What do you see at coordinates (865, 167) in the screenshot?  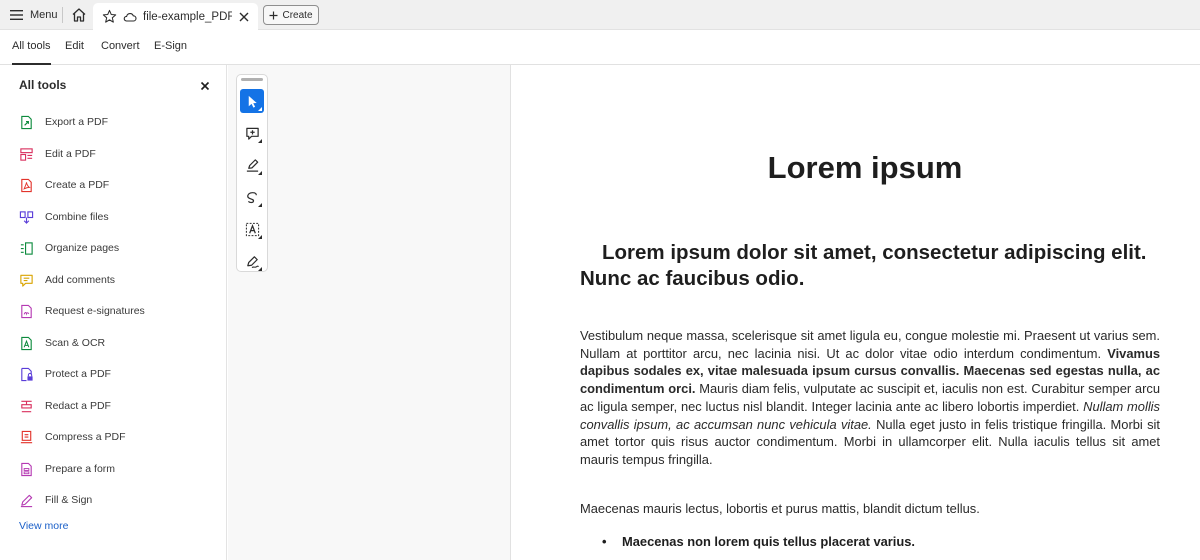 I see `document-heading: Lorem ipsum` at bounding box center [865, 167].